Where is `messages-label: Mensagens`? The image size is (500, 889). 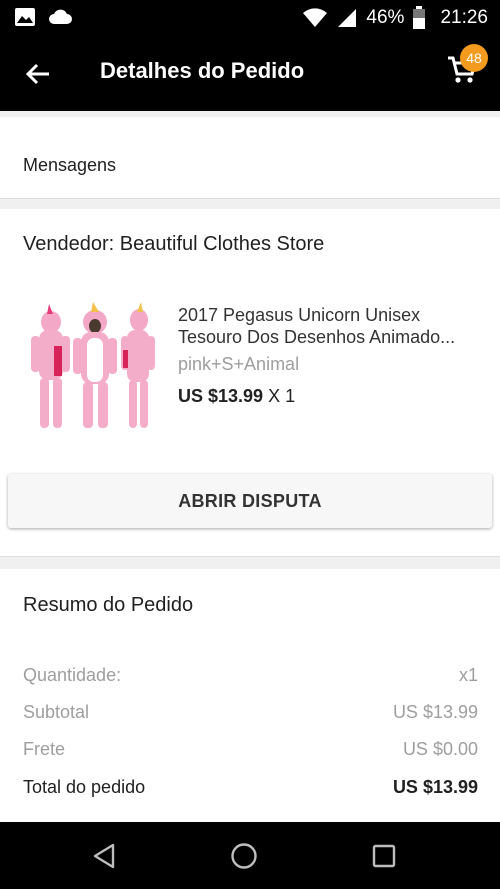
messages-label: Mensagens is located at coordinates (69, 165).